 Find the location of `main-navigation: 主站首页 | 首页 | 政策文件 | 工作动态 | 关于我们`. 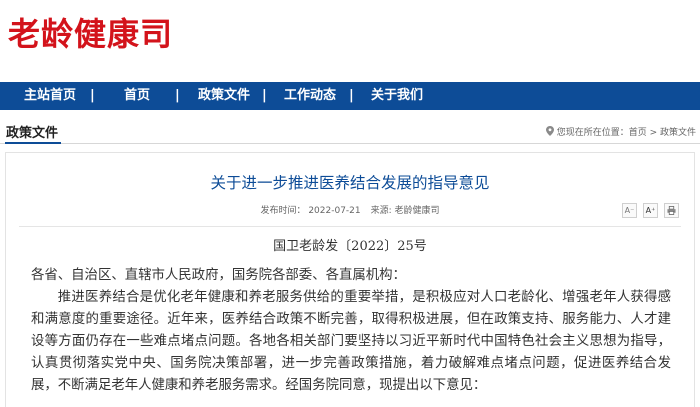

main-navigation: 主站首页 | 首页 | 政策文件 | 工作动态 | 关于我们 is located at coordinates (350, 96).